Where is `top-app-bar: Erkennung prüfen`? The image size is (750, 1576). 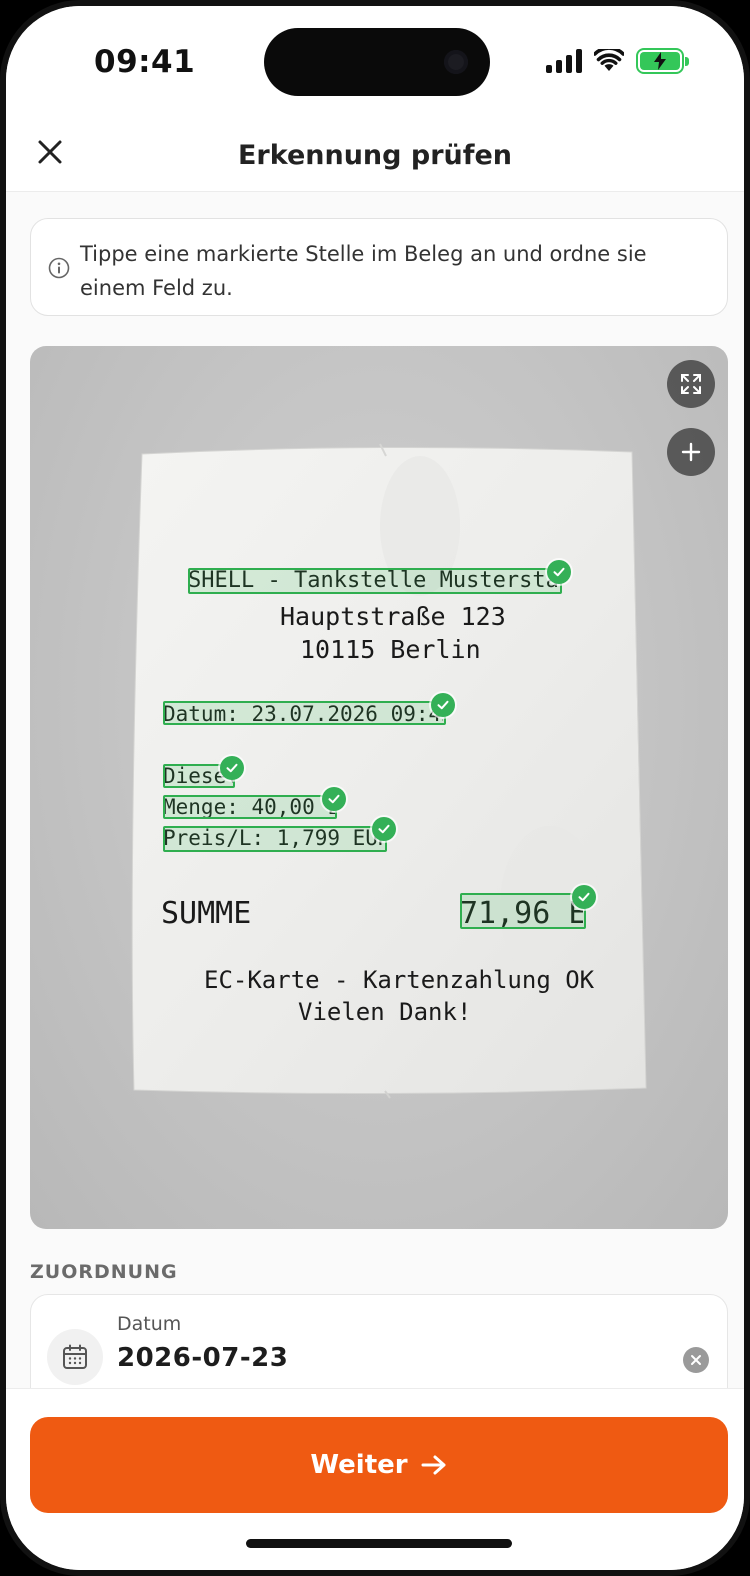 top-app-bar: Erkennung prüfen is located at coordinates (375, 154).